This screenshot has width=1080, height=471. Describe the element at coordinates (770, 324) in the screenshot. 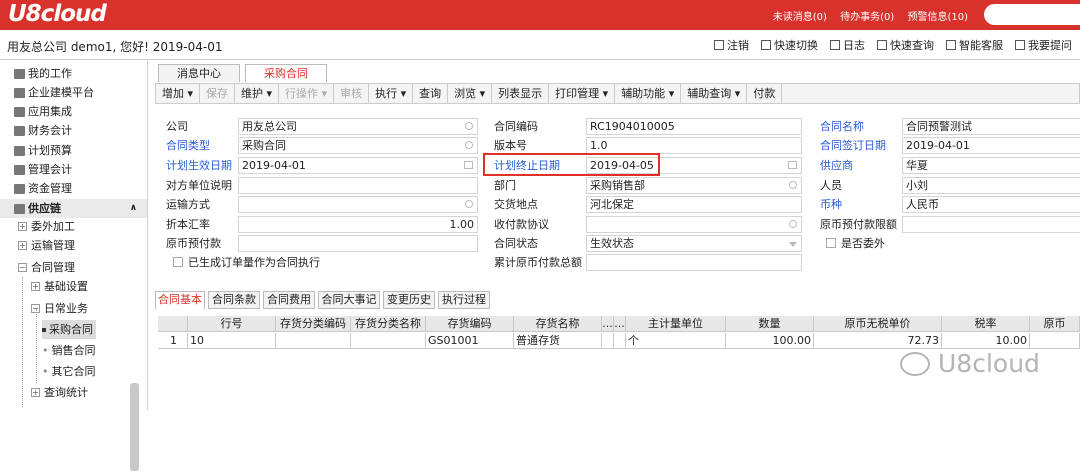

I see `col-header: 数量` at that location.